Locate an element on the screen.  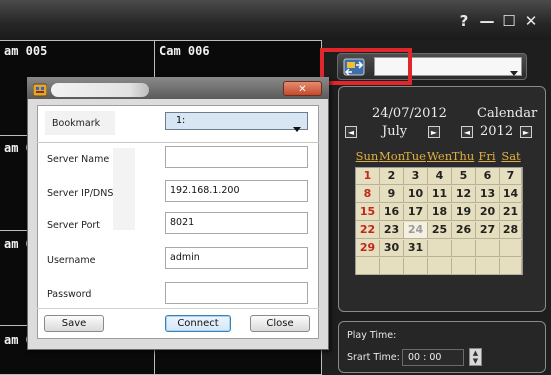
weekday-header: Fri is located at coordinates (487, 156).